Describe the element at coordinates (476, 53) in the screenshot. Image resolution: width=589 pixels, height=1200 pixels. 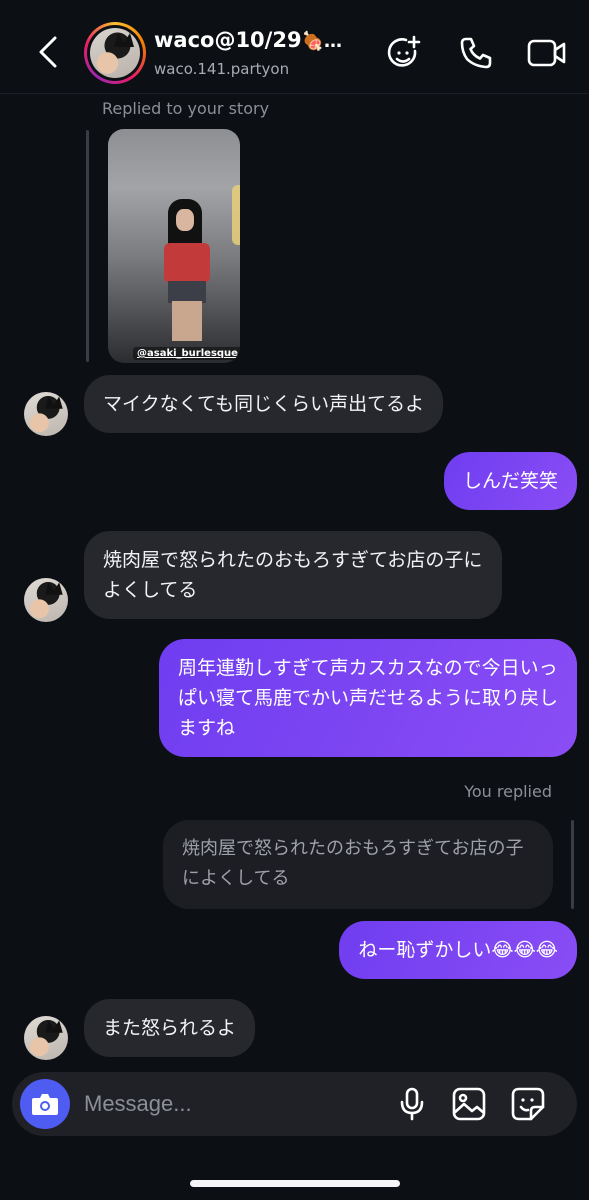
I see `phone-icon` at that location.